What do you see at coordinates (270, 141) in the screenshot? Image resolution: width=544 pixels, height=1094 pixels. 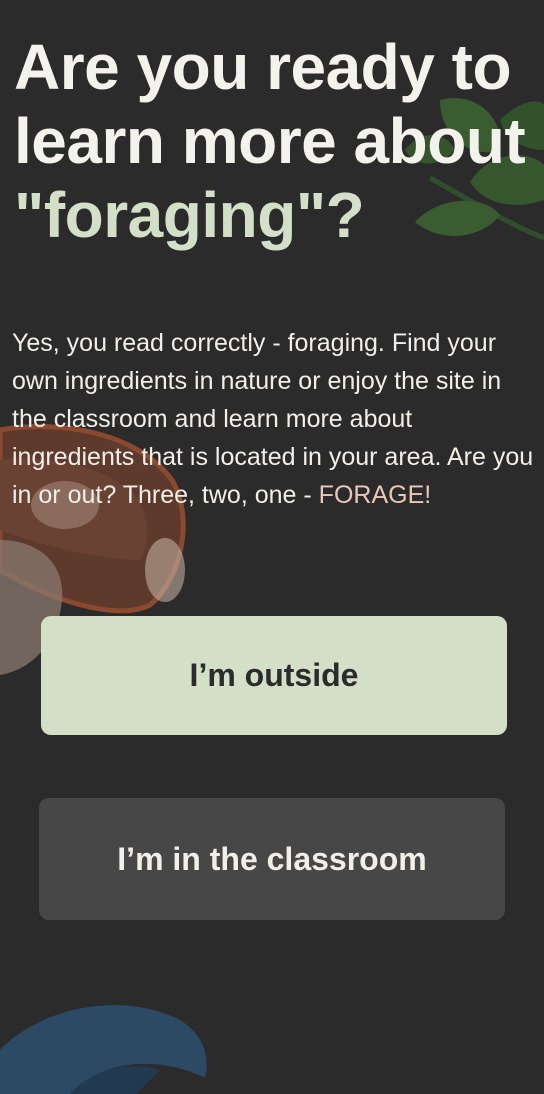 I see `title-line-2: learn more about` at bounding box center [270, 141].